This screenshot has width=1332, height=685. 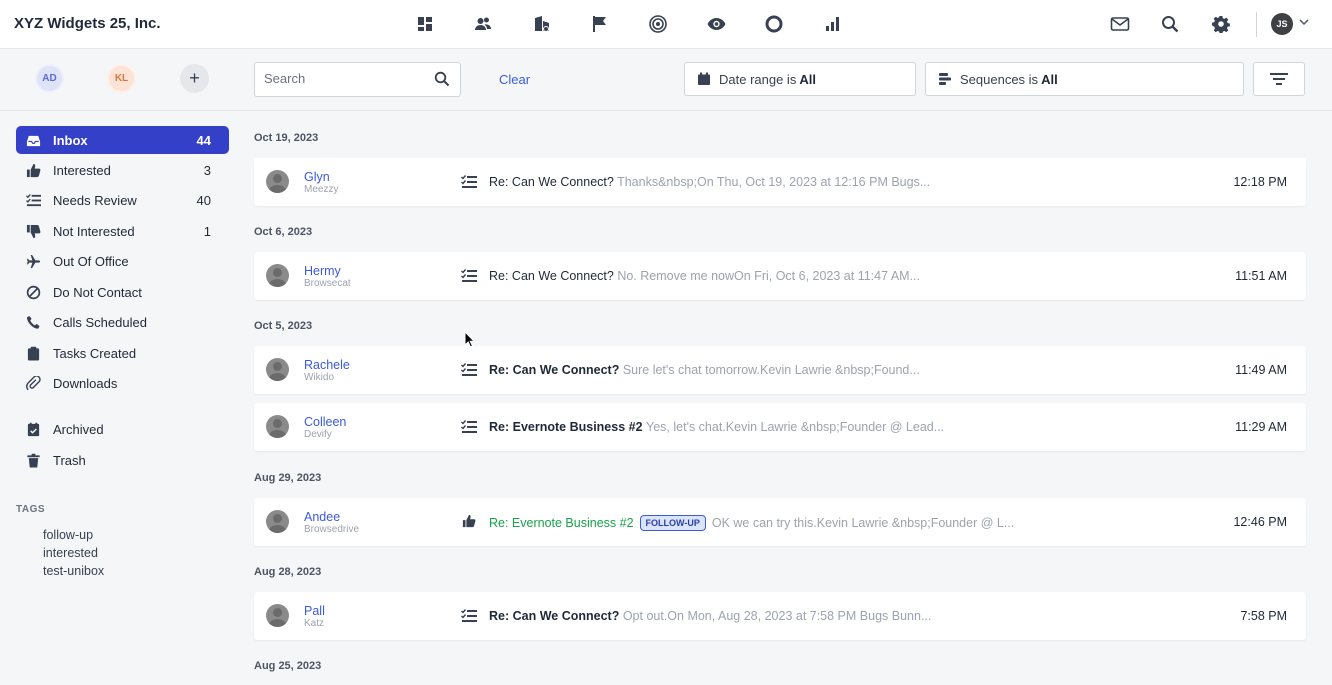 I want to click on sender-company: Meezzy, so click(x=321, y=189).